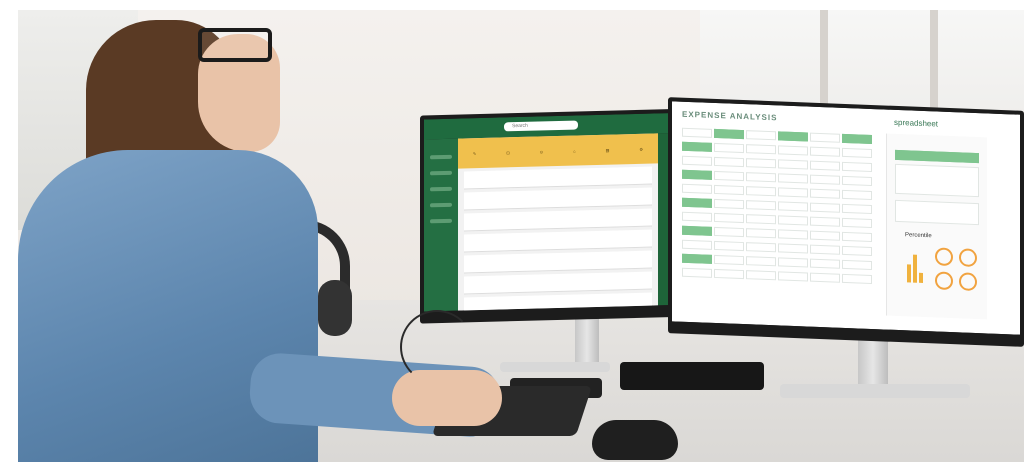 The height and width of the screenshot is (462, 1024). I want to click on toolbar-icon: ⊡, so click(507, 152).